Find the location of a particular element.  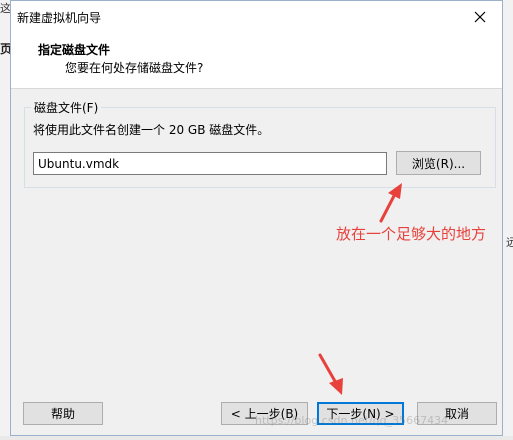

close-icon is located at coordinates (480, 16).